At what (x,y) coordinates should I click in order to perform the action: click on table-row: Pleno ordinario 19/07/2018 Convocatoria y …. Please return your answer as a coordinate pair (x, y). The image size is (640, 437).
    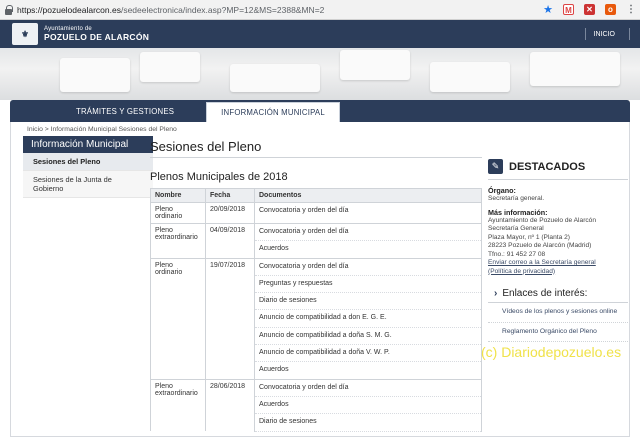
    Looking at the image, I should click on (316, 318).